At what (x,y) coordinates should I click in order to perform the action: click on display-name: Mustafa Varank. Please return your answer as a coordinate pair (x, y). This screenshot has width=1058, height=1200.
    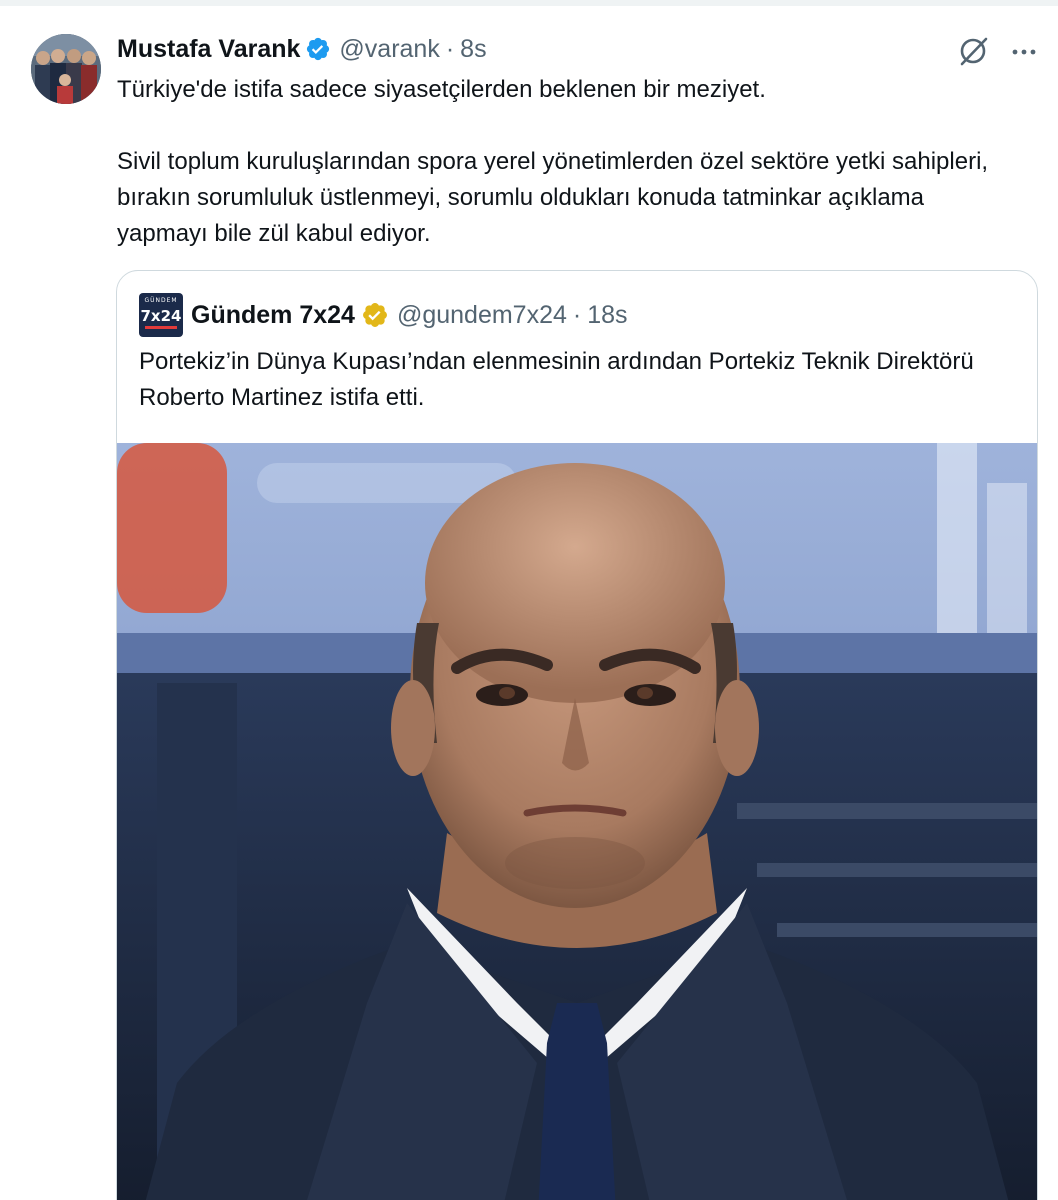
    Looking at the image, I should click on (208, 49).